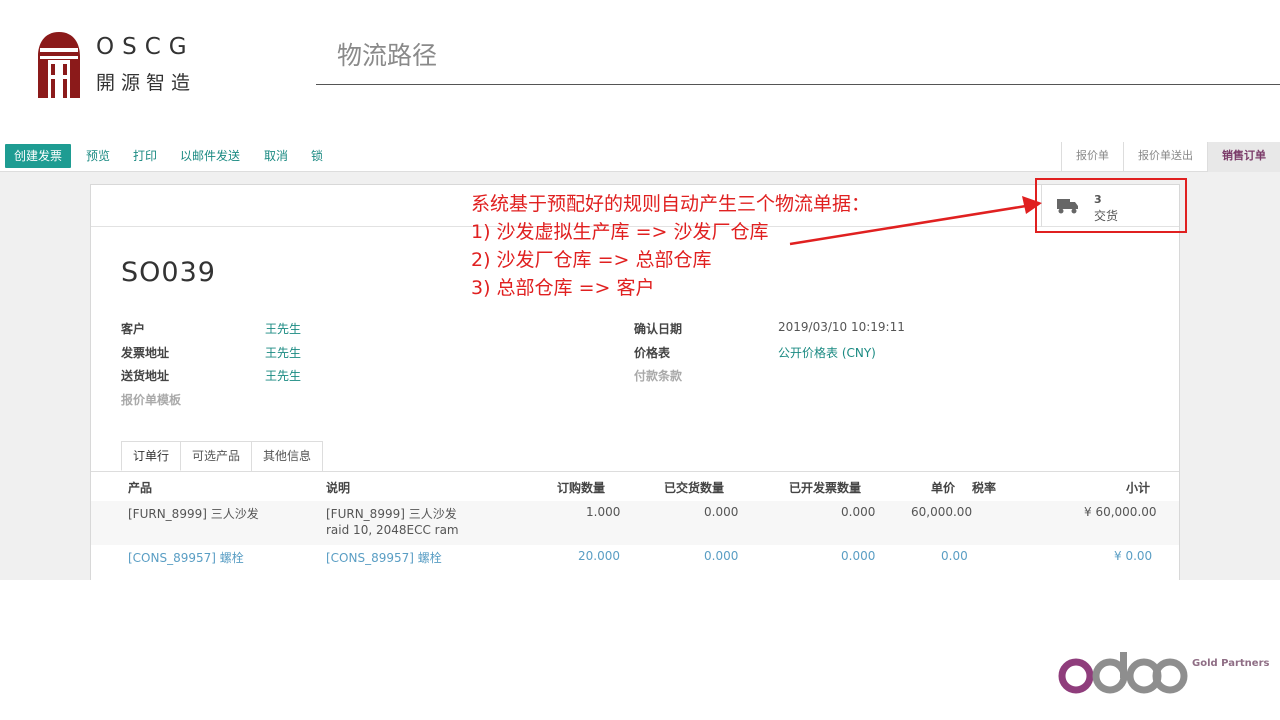 The image size is (1280, 720). I want to click on form-toolbar: 创建发票 预览 打印 以邮件发送 取消 锁 报价单 报价单送出 销售订单, so click(640, 155).